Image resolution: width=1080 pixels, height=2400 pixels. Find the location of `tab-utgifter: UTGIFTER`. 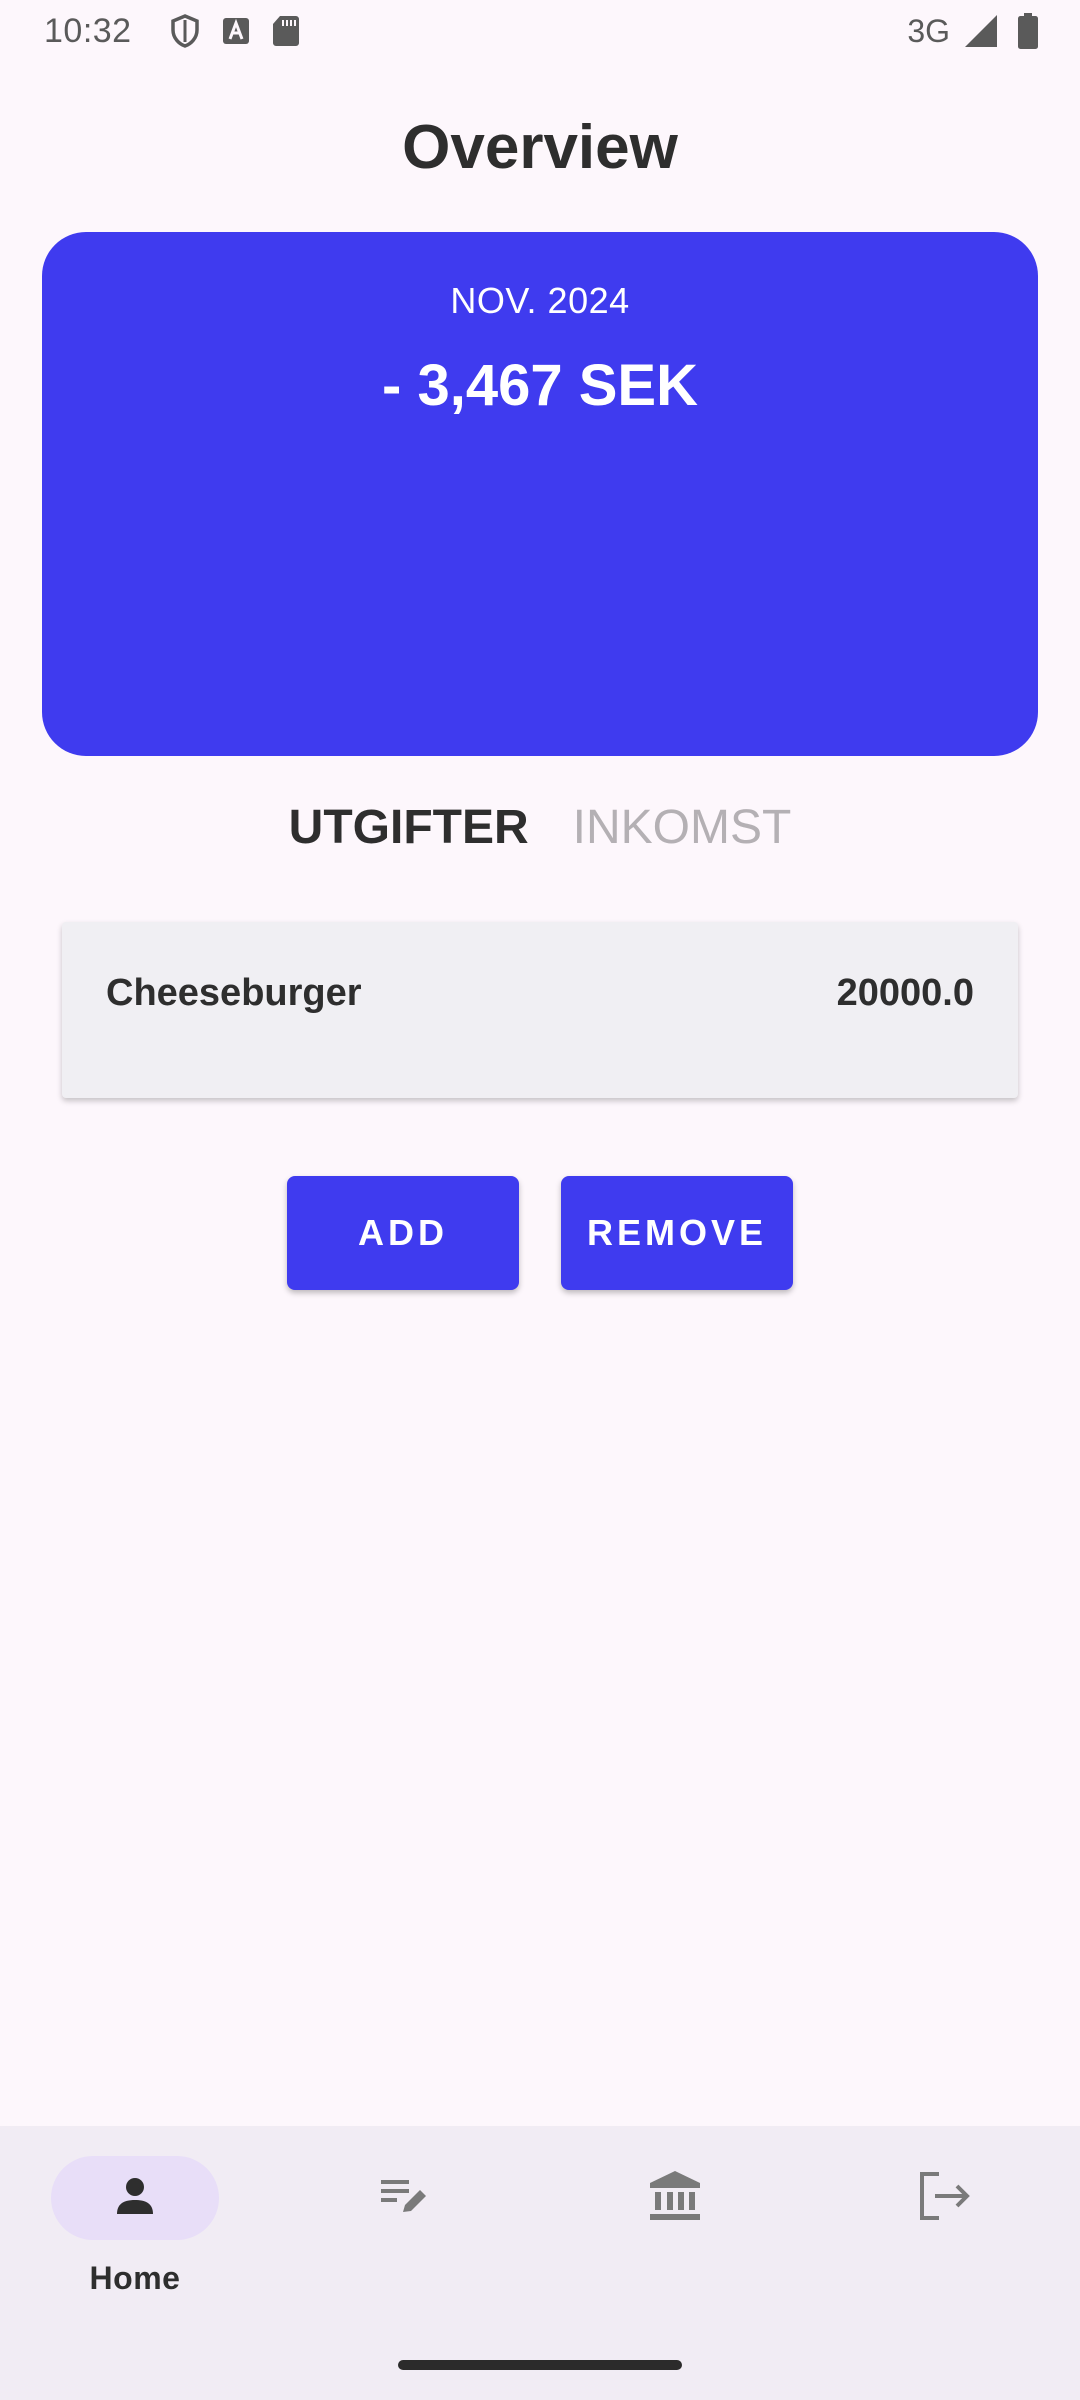

tab-utgifter: UTGIFTER is located at coordinates (409, 827).